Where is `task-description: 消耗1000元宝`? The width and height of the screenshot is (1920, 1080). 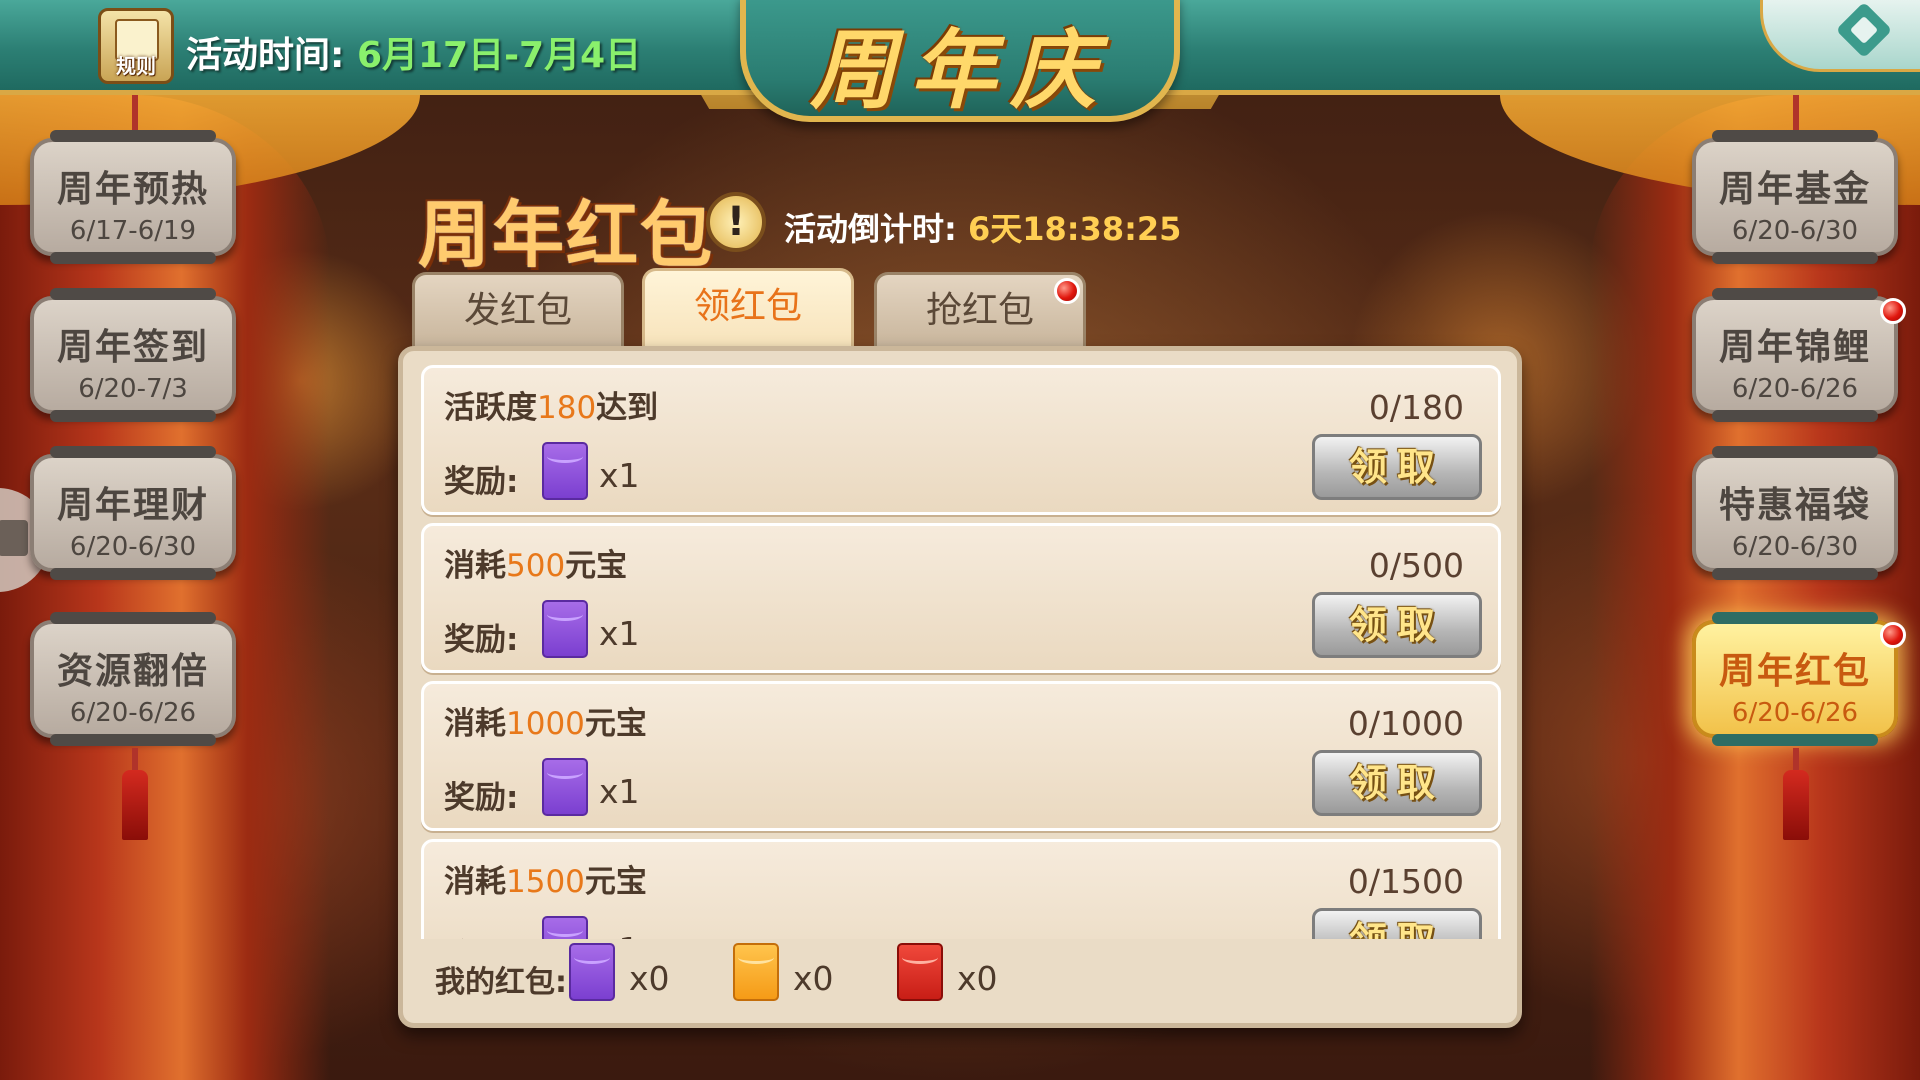 task-description: 消耗1000元宝 is located at coordinates (545, 724).